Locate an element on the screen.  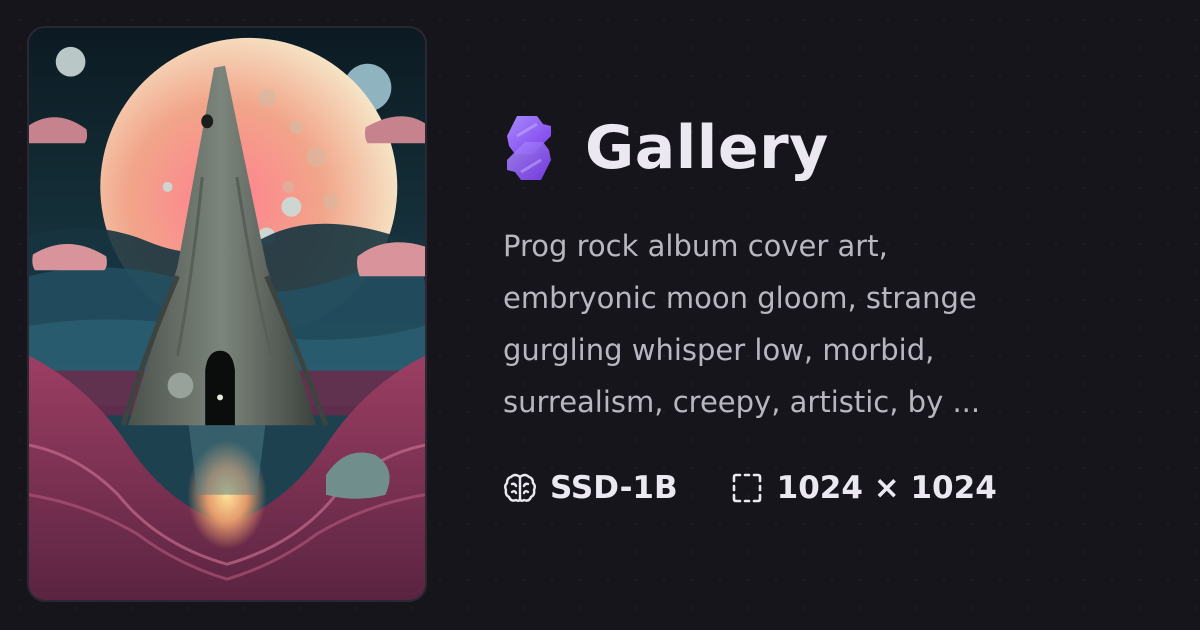
title-row: Gallery is located at coordinates (666, 148).